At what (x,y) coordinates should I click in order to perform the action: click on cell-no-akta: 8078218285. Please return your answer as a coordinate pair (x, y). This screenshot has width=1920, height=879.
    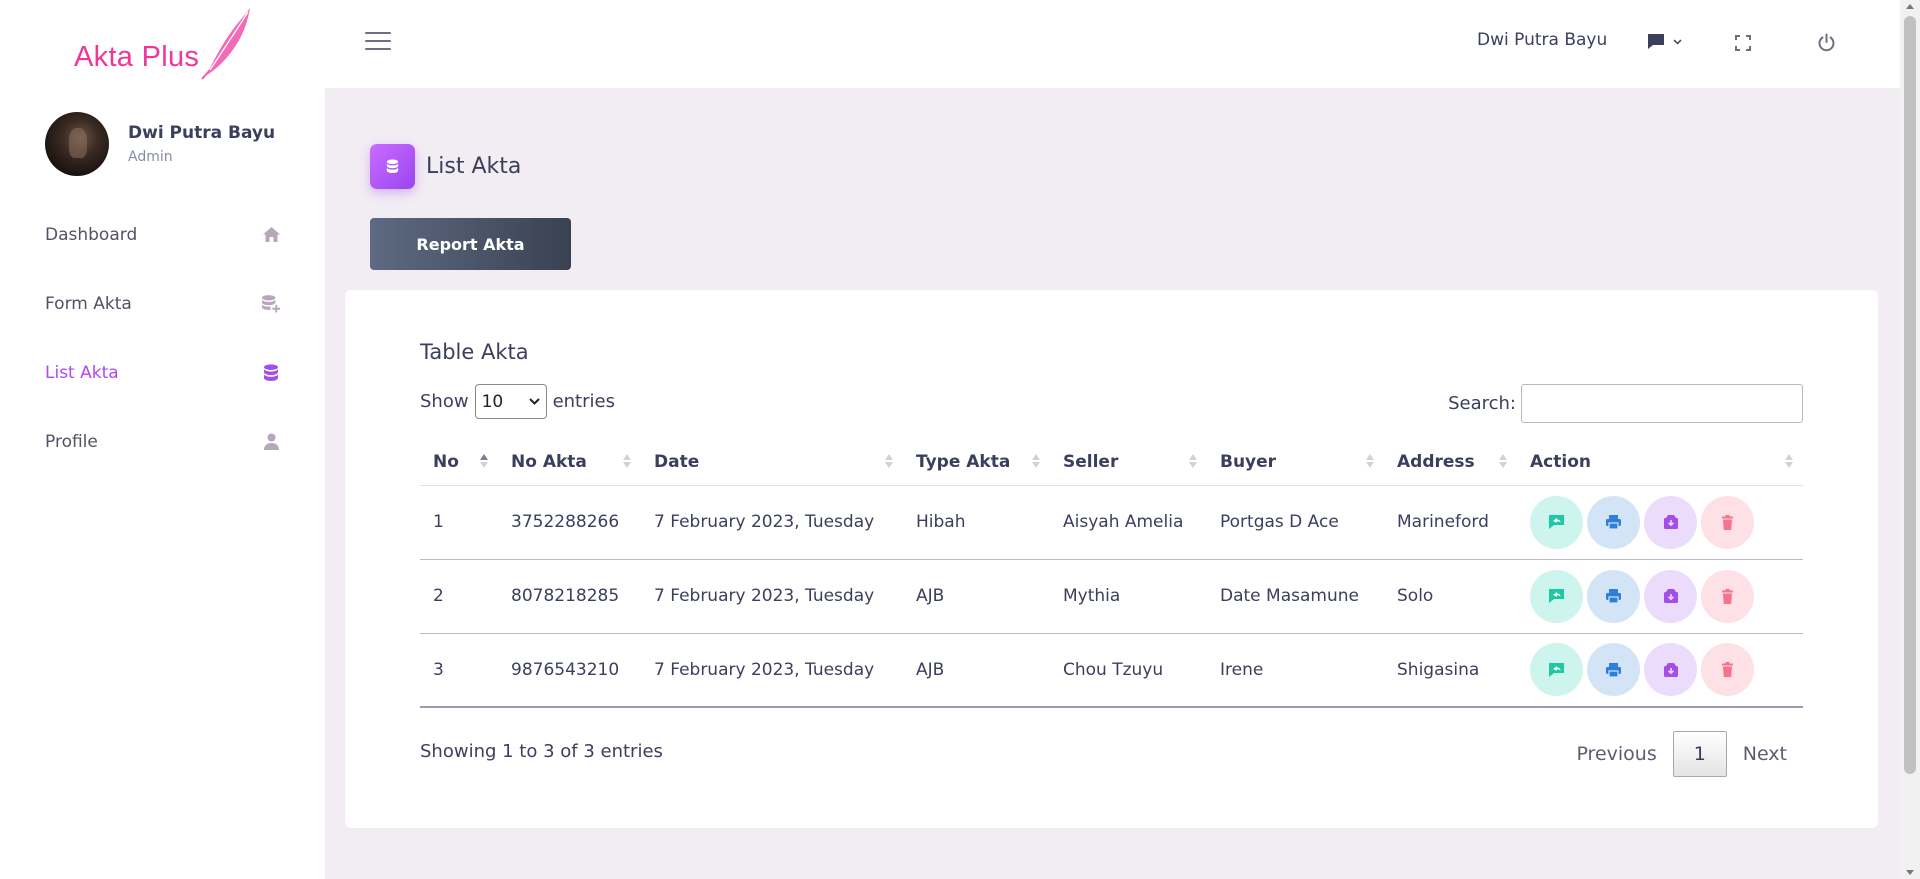
    Looking at the image, I should click on (569, 596).